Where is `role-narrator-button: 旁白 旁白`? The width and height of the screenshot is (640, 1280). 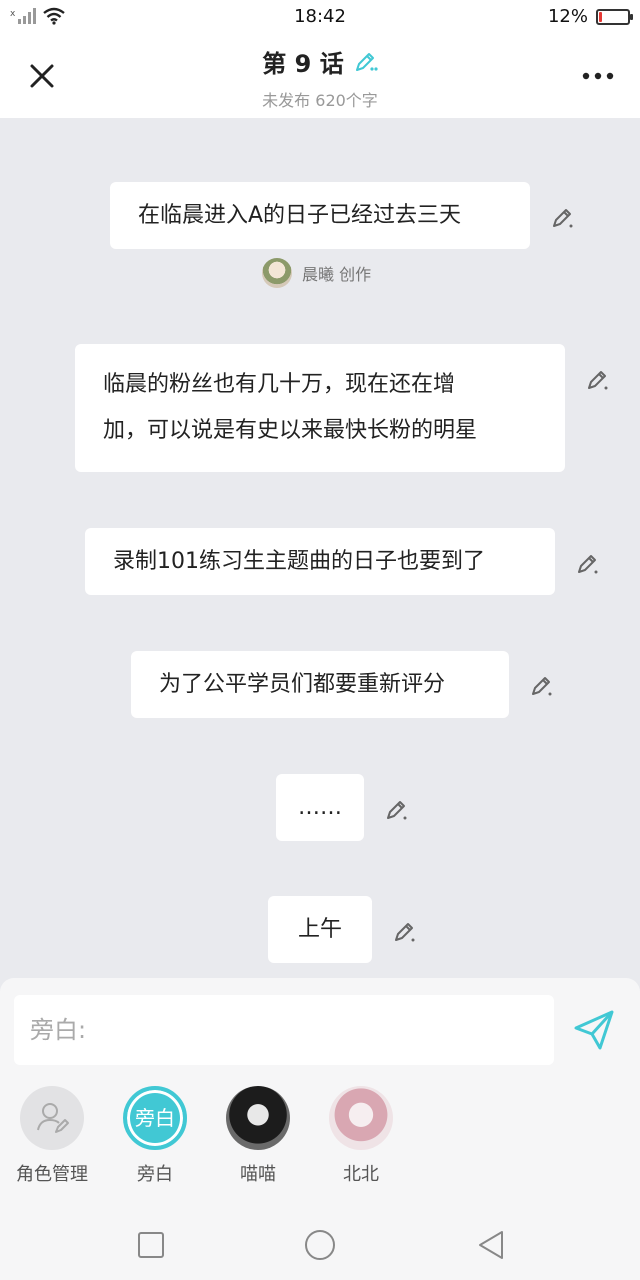
role-narrator-button: 旁白 旁白 is located at coordinates (155, 1136).